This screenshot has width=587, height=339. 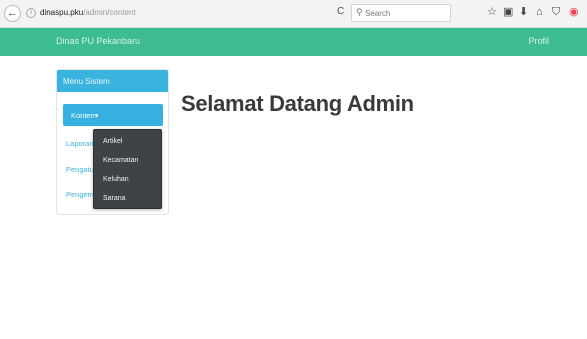 What do you see at coordinates (112, 81) in the screenshot?
I see `sidebar-header: Menu Sistem` at bounding box center [112, 81].